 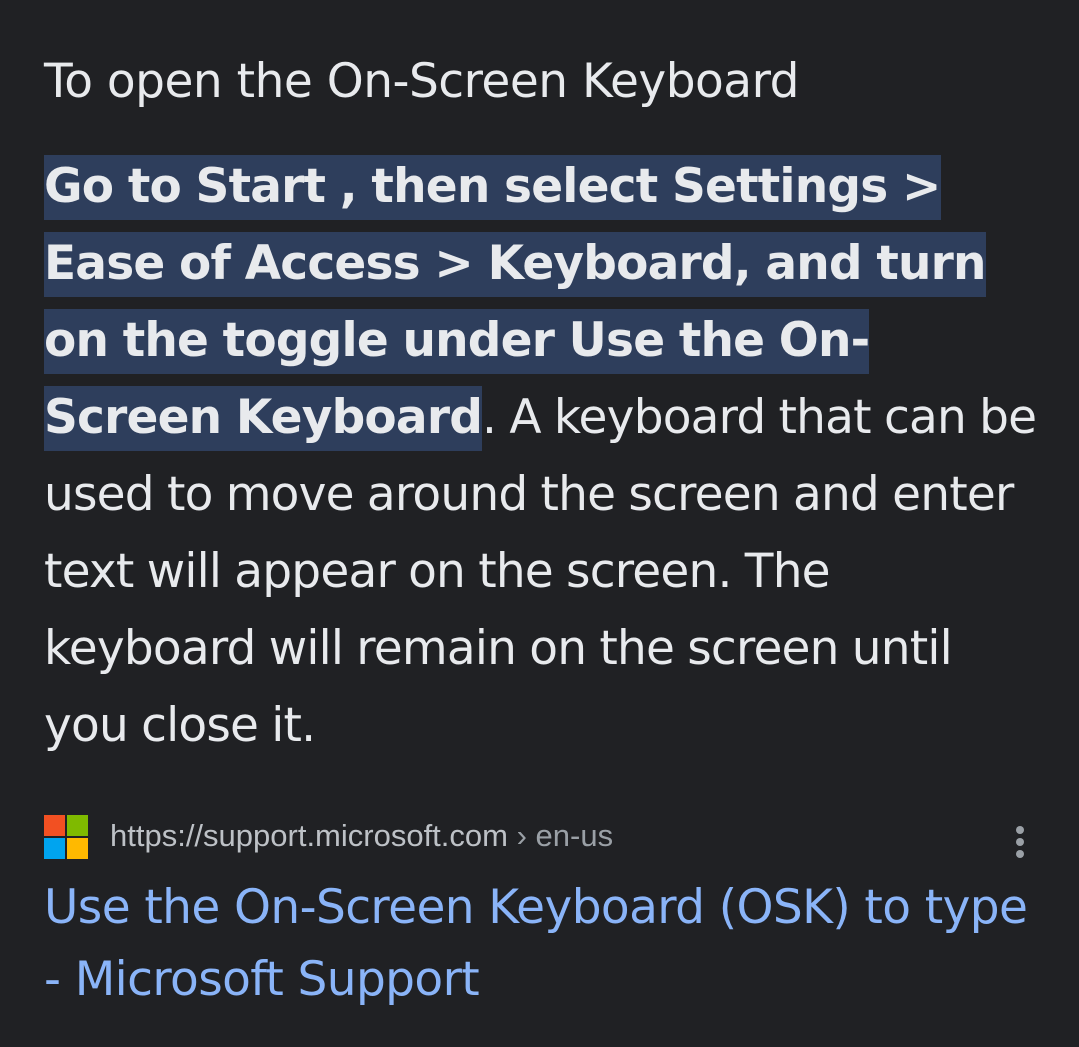 I want to click on snippet-heading: To open the On-Screen Keyboard, so click(x=421, y=81).